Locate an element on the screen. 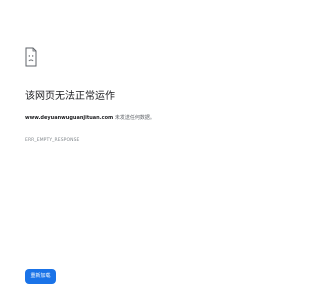  error-message: www.deyuanwuguanjituan.com 未发送任何数据。 is located at coordinates (90, 118).